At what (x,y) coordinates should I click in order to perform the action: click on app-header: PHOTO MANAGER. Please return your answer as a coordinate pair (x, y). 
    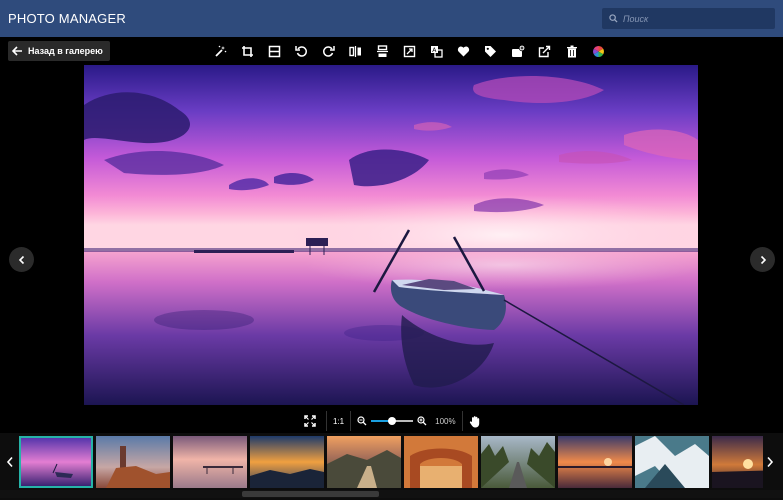
    Looking at the image, I should click on (391, 18).